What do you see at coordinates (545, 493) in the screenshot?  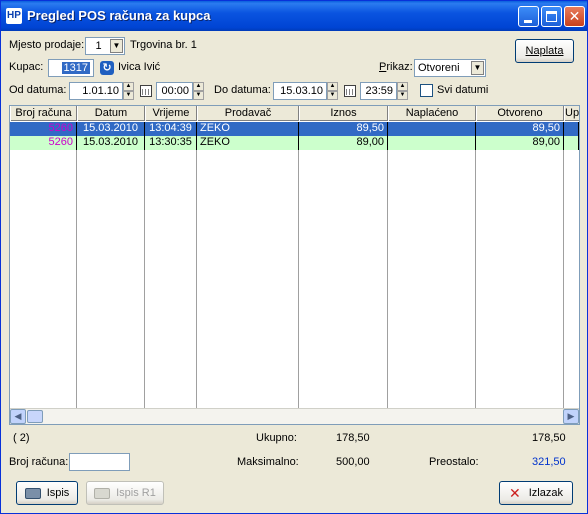 I see `izlazak-label: Izlazak` at bounding box center [545, 493].